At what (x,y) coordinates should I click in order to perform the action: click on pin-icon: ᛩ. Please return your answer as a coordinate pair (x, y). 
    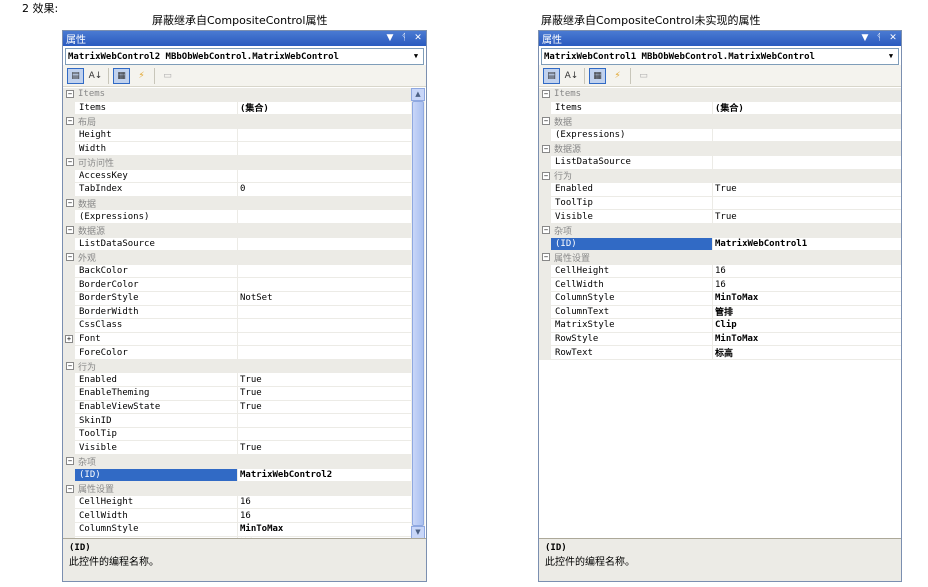
    Looking at the image, I should click on (879, 38).